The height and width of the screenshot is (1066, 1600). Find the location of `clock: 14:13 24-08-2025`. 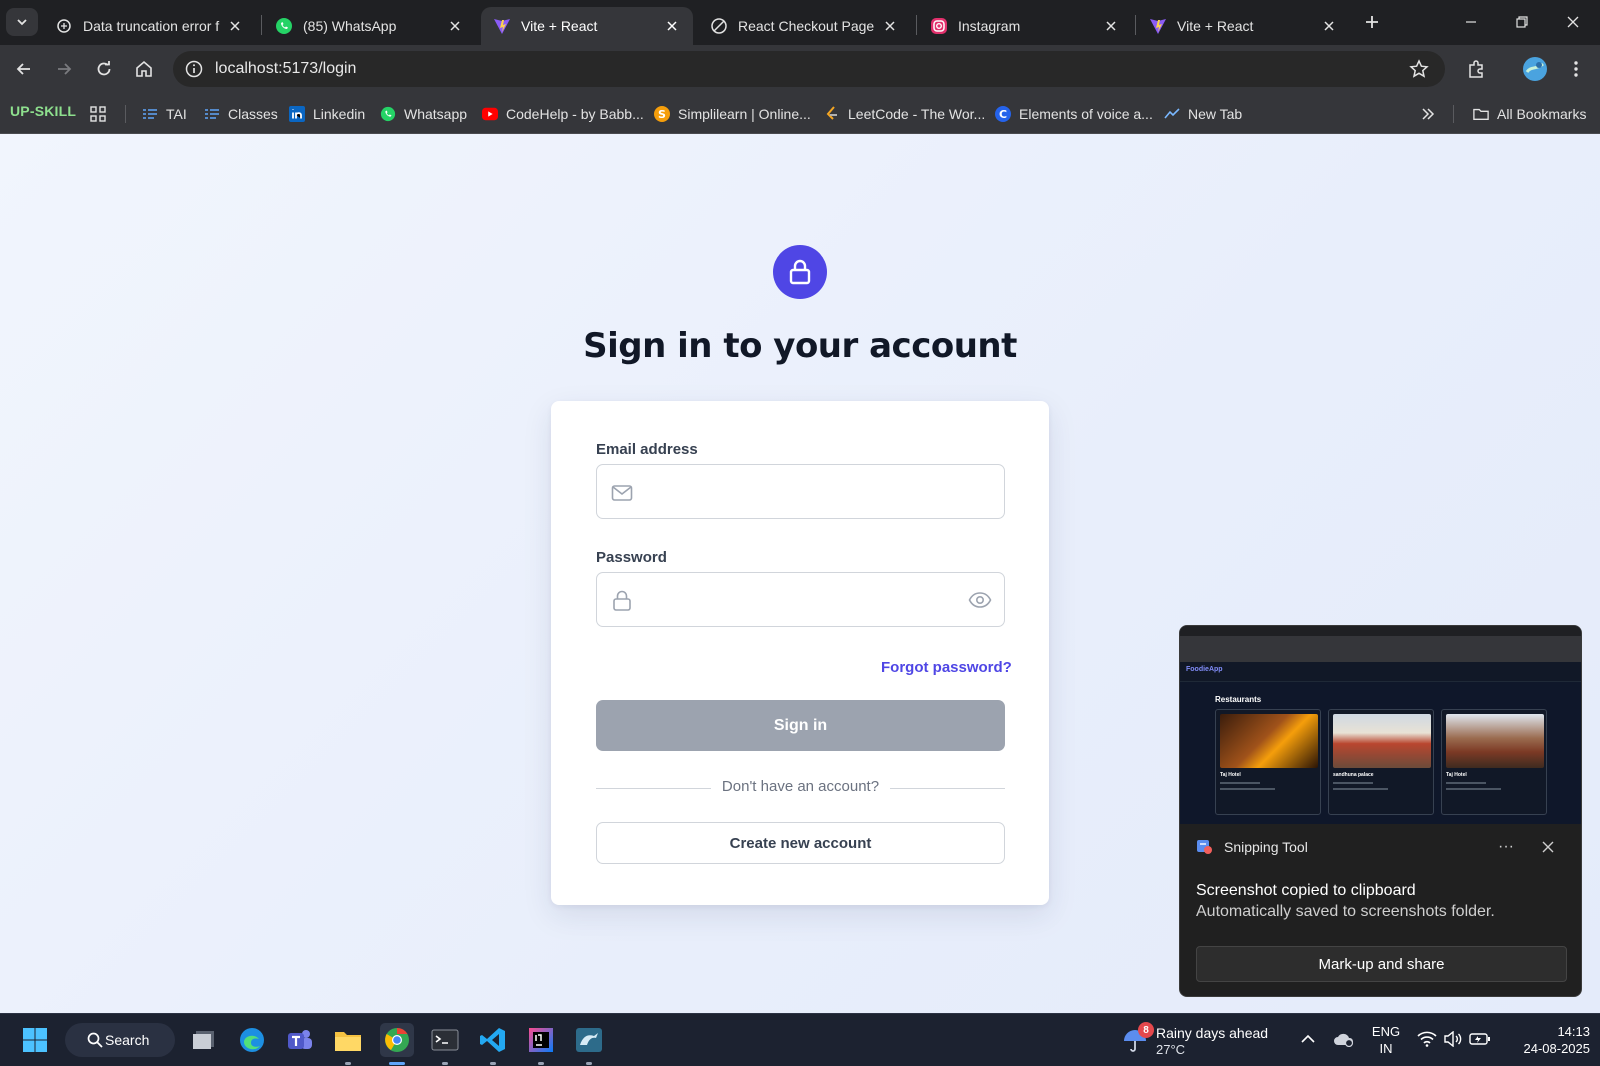

clock: 14:13 24-08-2025 is located at coordinates (1540, 1040).